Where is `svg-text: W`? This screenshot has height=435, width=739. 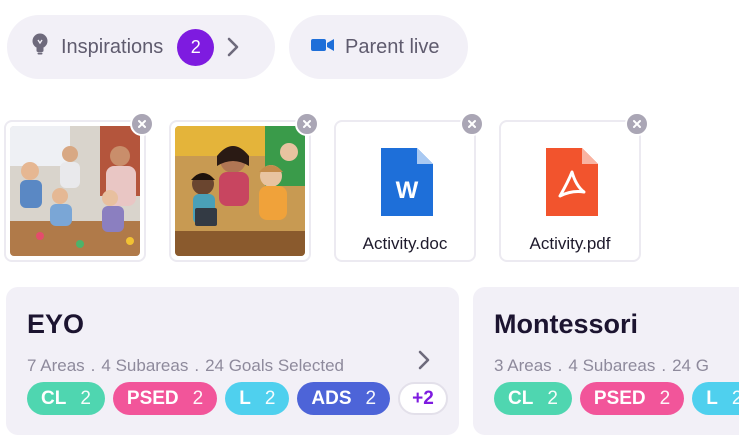
svg-text: W is located at coordinates (407, 190).